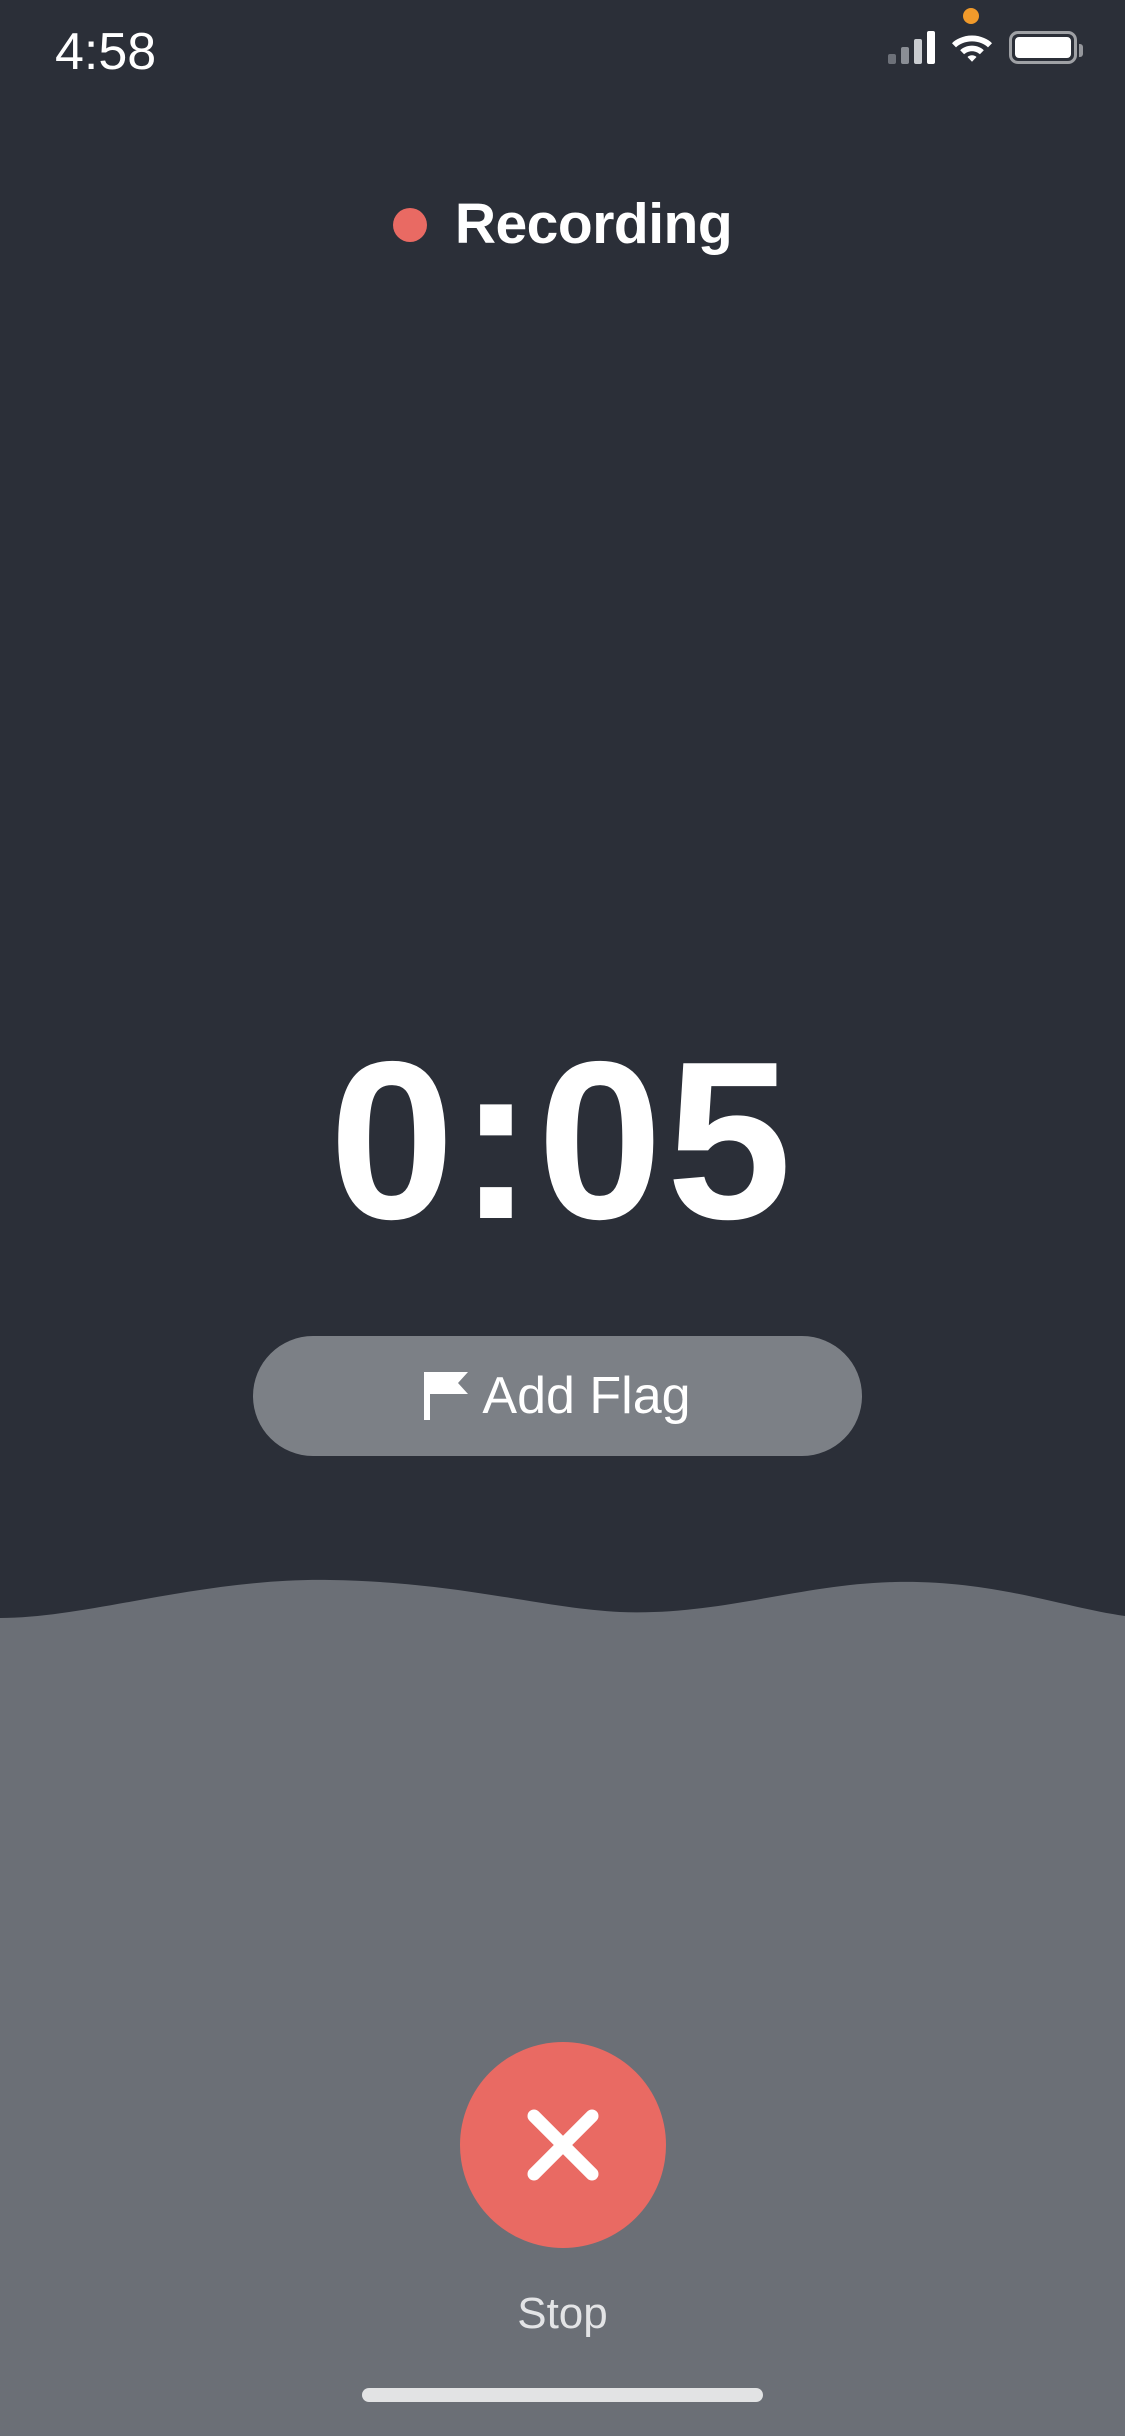  What do you see at coordinates (446, 1396) in the screenshot?
I see `flag-icon` at bounding box center [446, 1396].